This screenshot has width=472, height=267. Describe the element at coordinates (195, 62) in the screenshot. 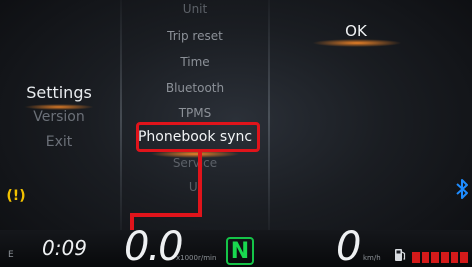

I see `submenu-item-time: Time` at that location.